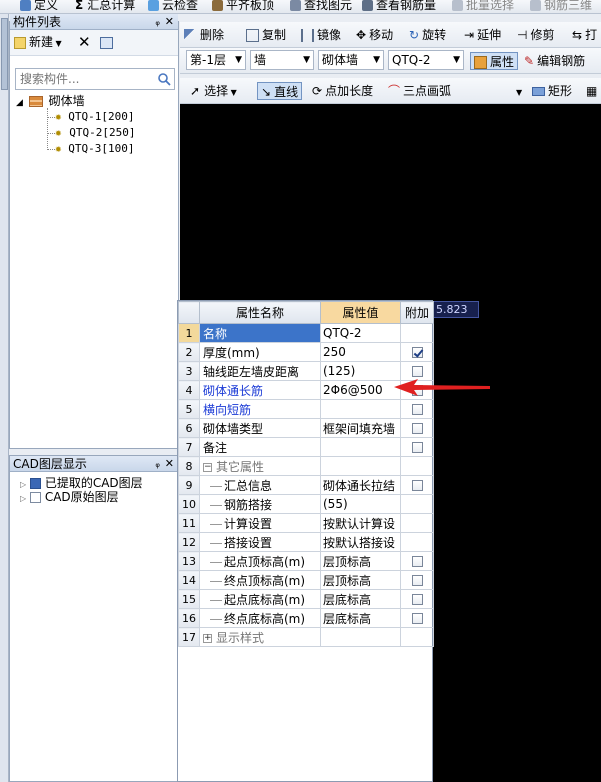  I want to click on property-row: 11 计算设置 按默认计算设, so click(306, 523).